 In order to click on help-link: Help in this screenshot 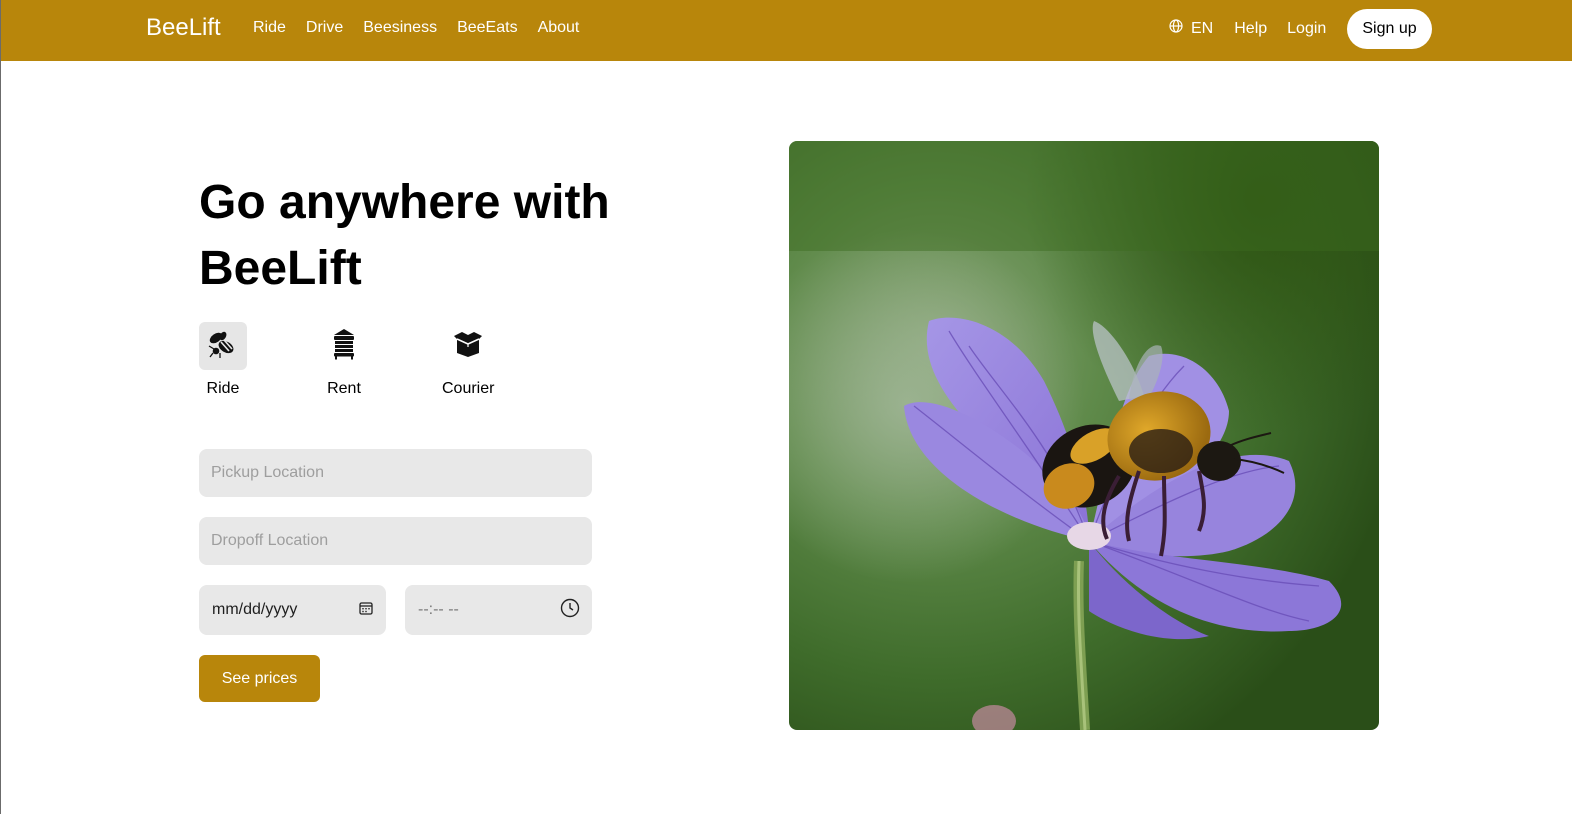, I will do `click(1250, 29)`.